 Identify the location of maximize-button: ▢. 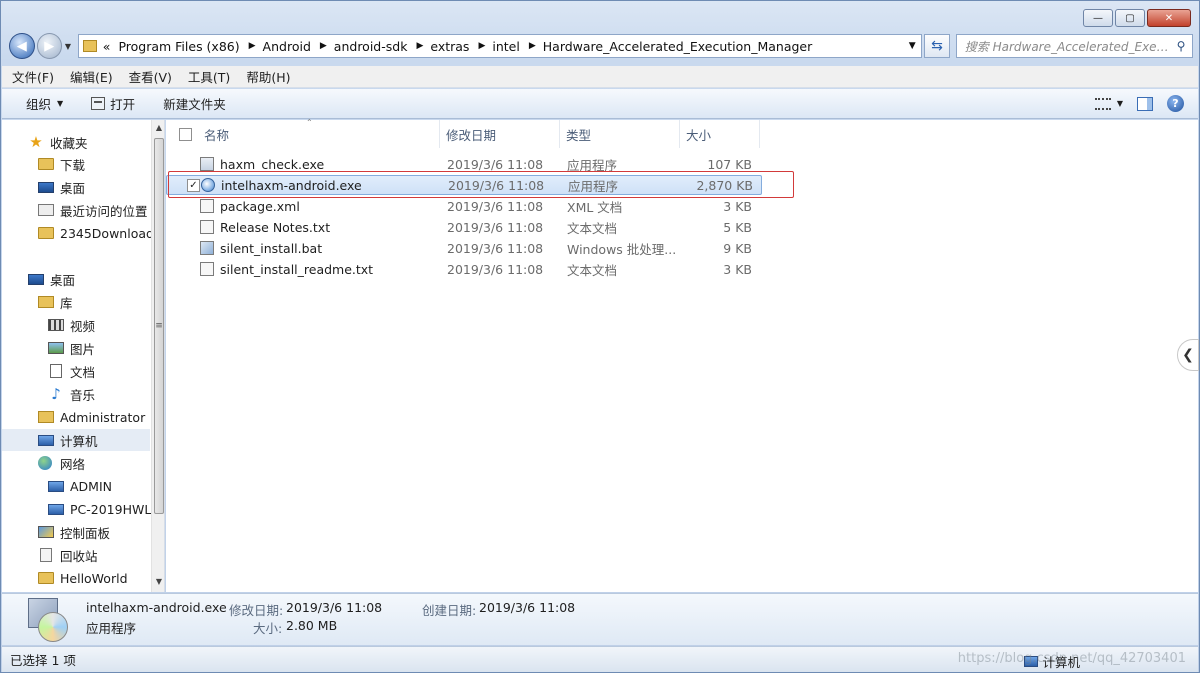
(1130, 18).